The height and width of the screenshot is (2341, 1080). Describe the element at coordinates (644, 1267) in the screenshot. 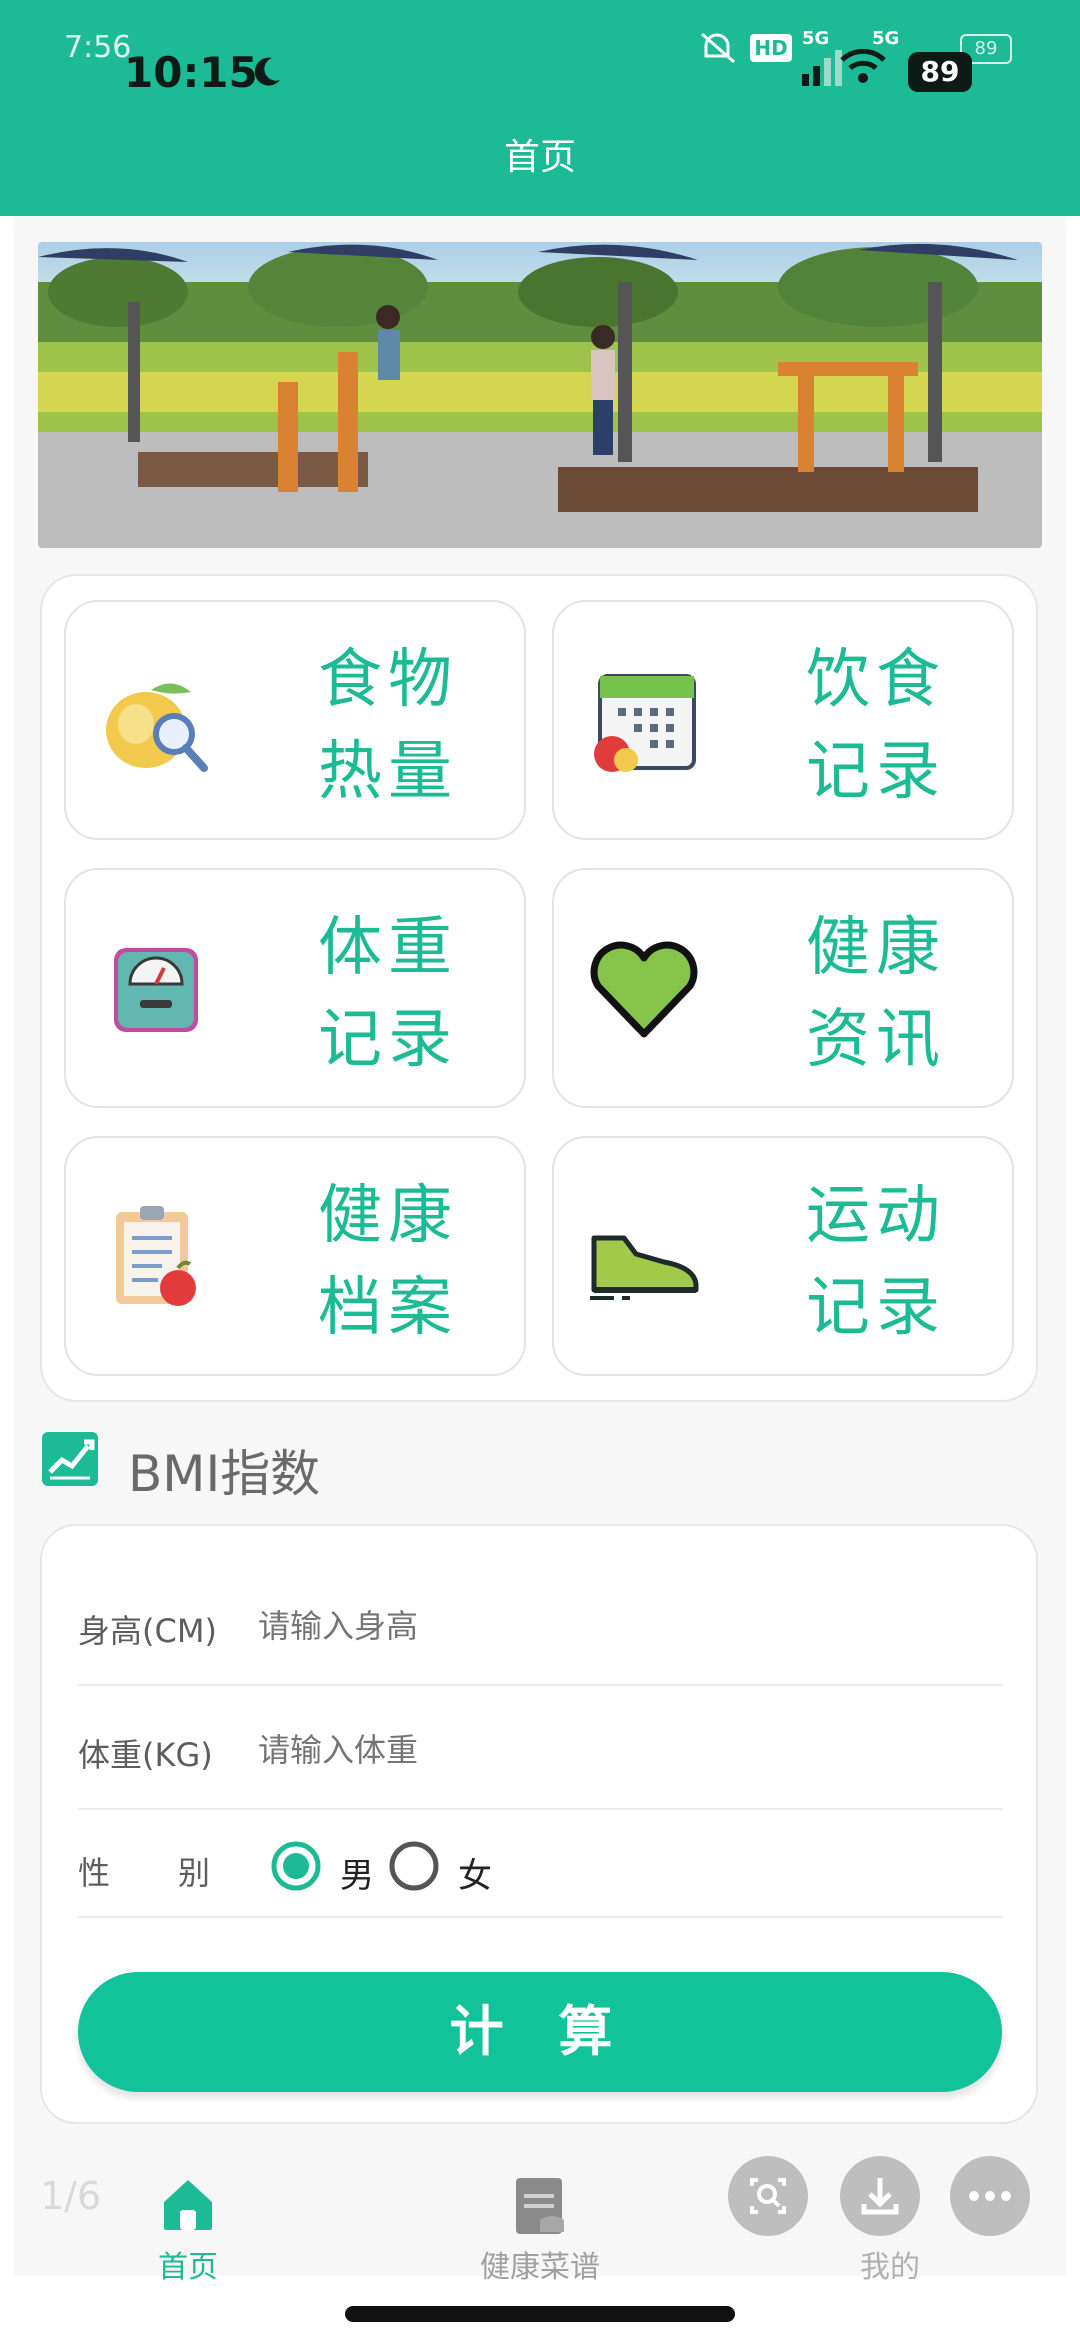

I see `sneaker-icon` at that location.